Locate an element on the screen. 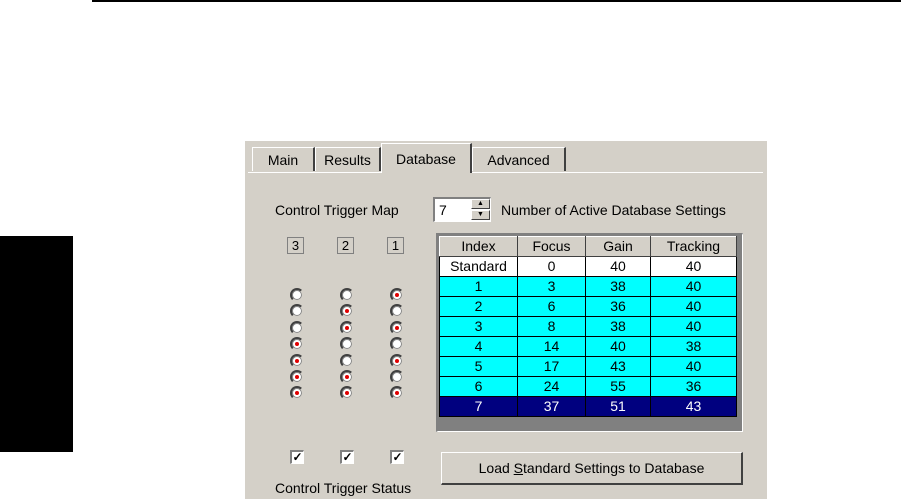 The width and height of the screenshot is (901, 499). cell-gain: 55 is located at coordinates (618, 386).